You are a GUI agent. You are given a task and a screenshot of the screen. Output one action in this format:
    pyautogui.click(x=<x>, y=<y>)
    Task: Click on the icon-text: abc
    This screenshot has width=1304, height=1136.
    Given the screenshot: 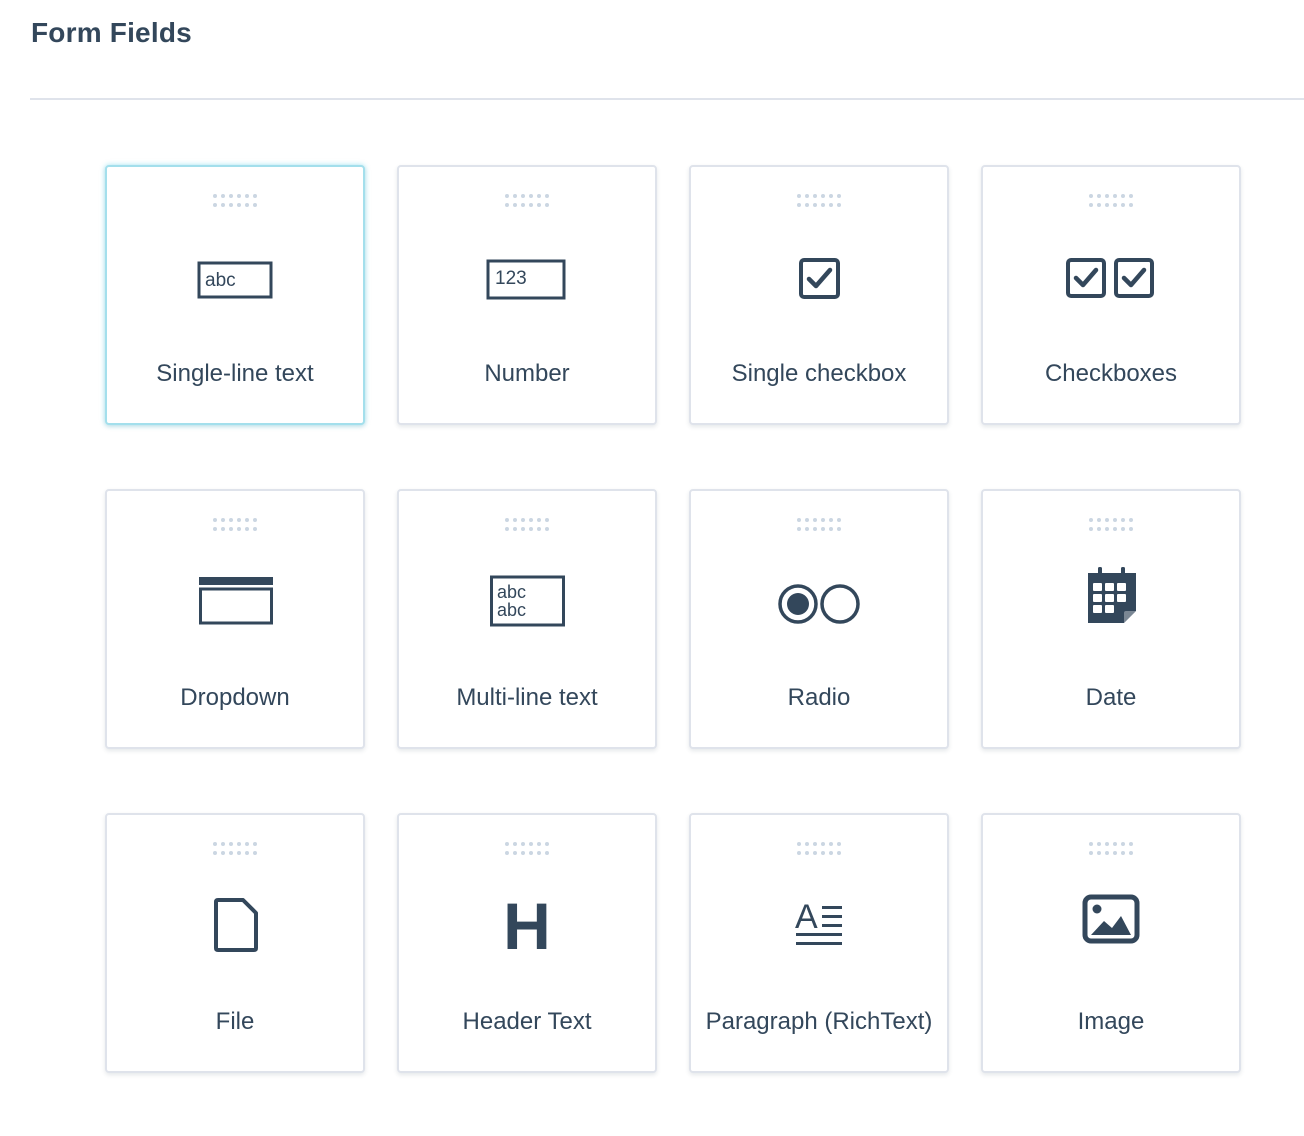 What is the action you would take?
    pyautogui.click(x=220, y=280)
    